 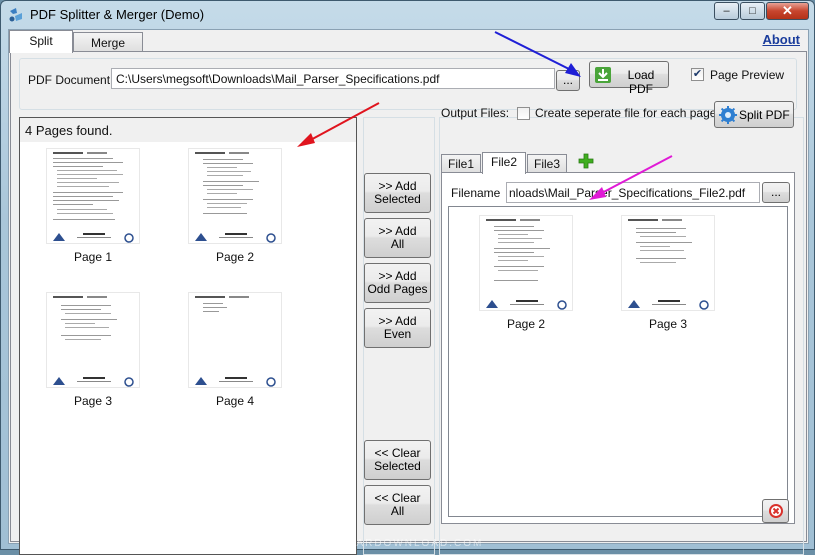 I want to click on close-circle-icon, so click(x=776, y=511).